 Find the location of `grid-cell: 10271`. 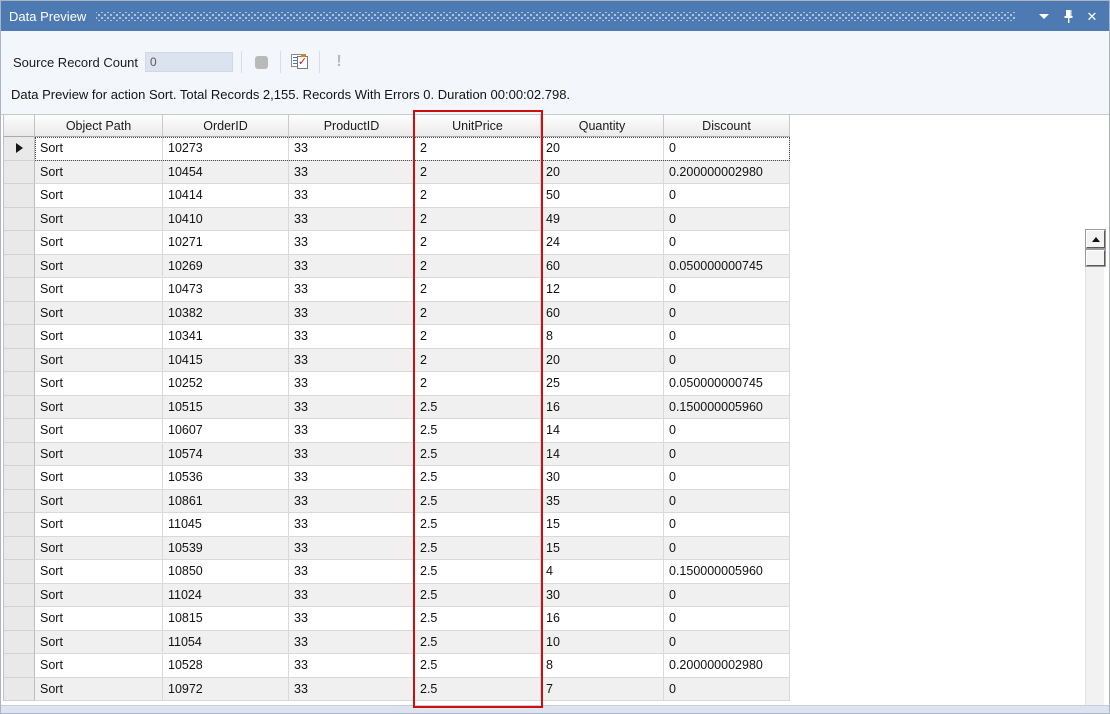

grid-cell: 10271 is located at coordinates (226, 243).